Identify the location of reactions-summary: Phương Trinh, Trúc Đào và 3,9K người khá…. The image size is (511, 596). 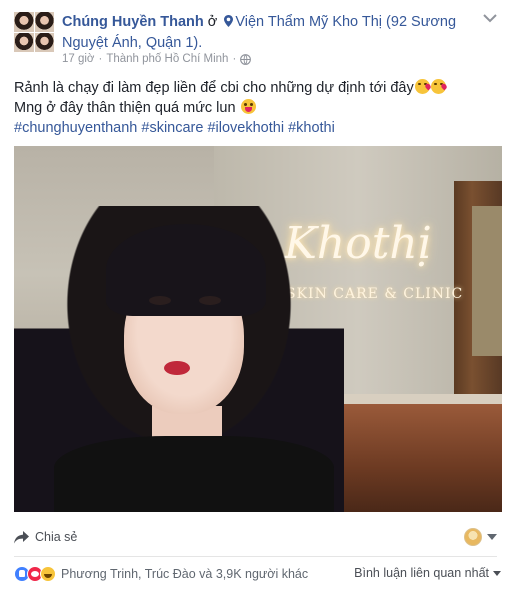
(161, 574).